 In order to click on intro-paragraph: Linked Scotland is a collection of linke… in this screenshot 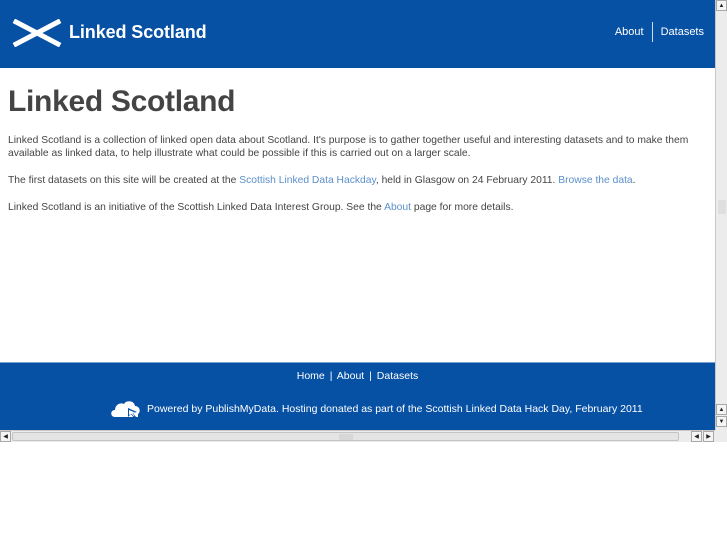, I will do `click(348, 147)`.